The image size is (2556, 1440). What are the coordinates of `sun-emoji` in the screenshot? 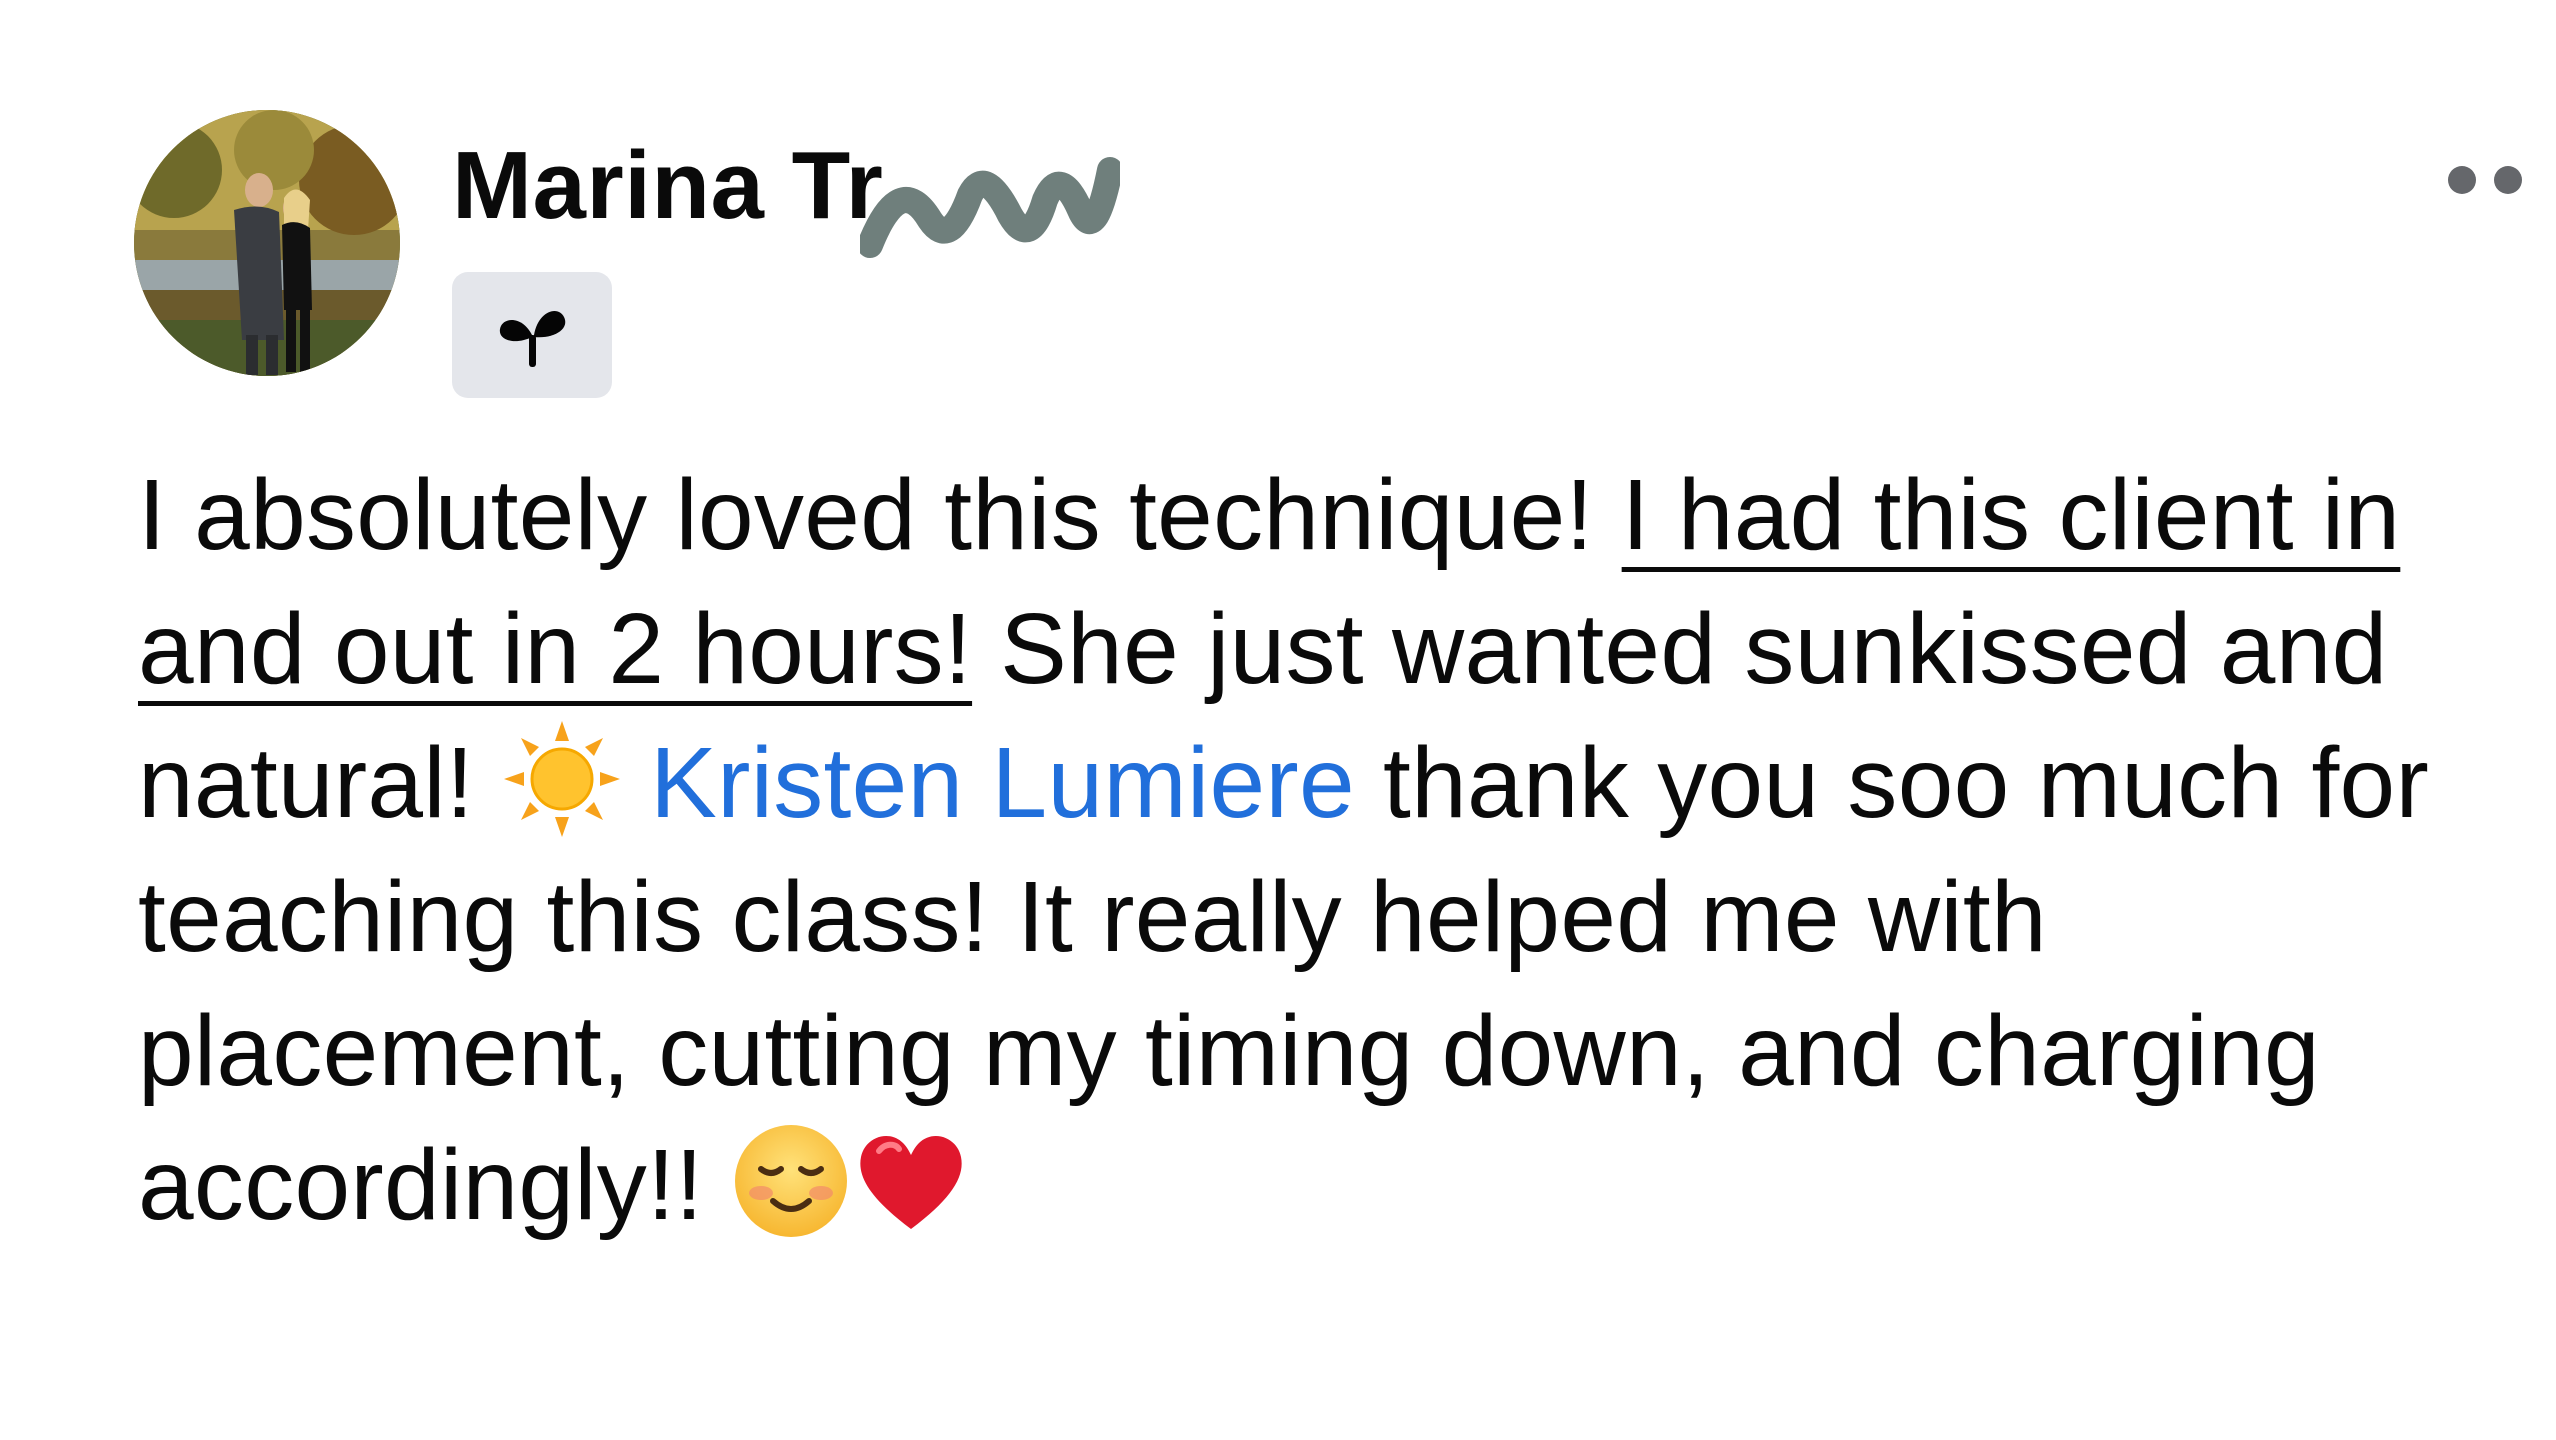 It's located at (562, 779).